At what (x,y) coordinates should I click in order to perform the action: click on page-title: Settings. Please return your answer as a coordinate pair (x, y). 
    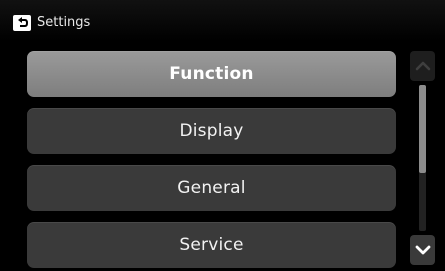
    Looking at the image, I should click on (64, 22).